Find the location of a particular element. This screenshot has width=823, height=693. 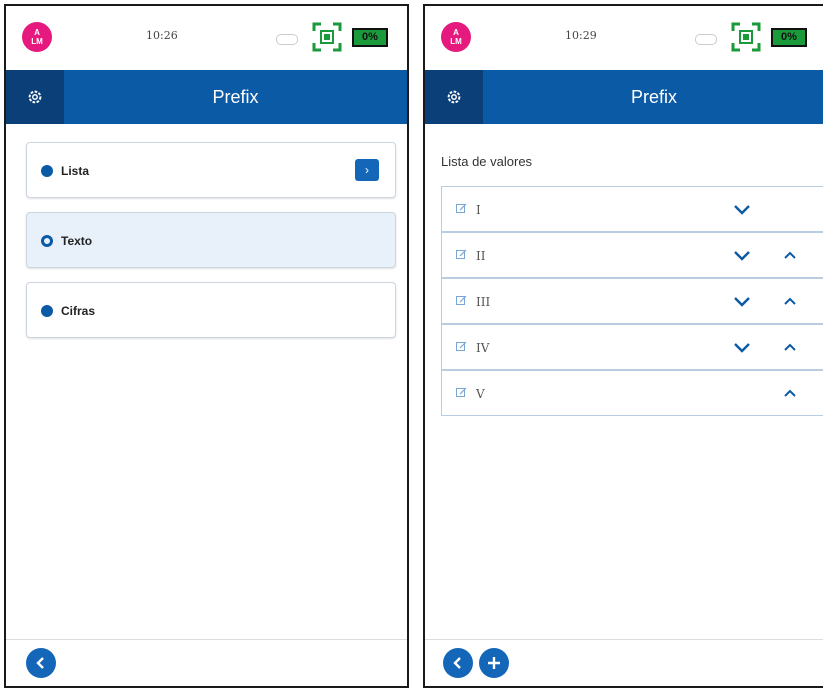

list-heading: Lista de valores is located at coordinates (487, 161).